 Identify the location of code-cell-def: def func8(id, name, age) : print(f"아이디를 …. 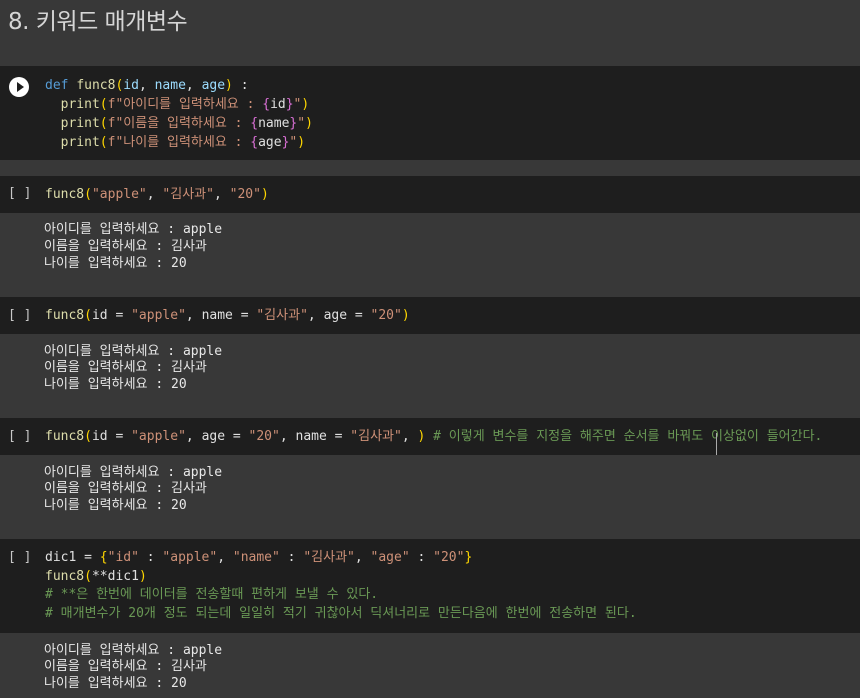
(430, 113).